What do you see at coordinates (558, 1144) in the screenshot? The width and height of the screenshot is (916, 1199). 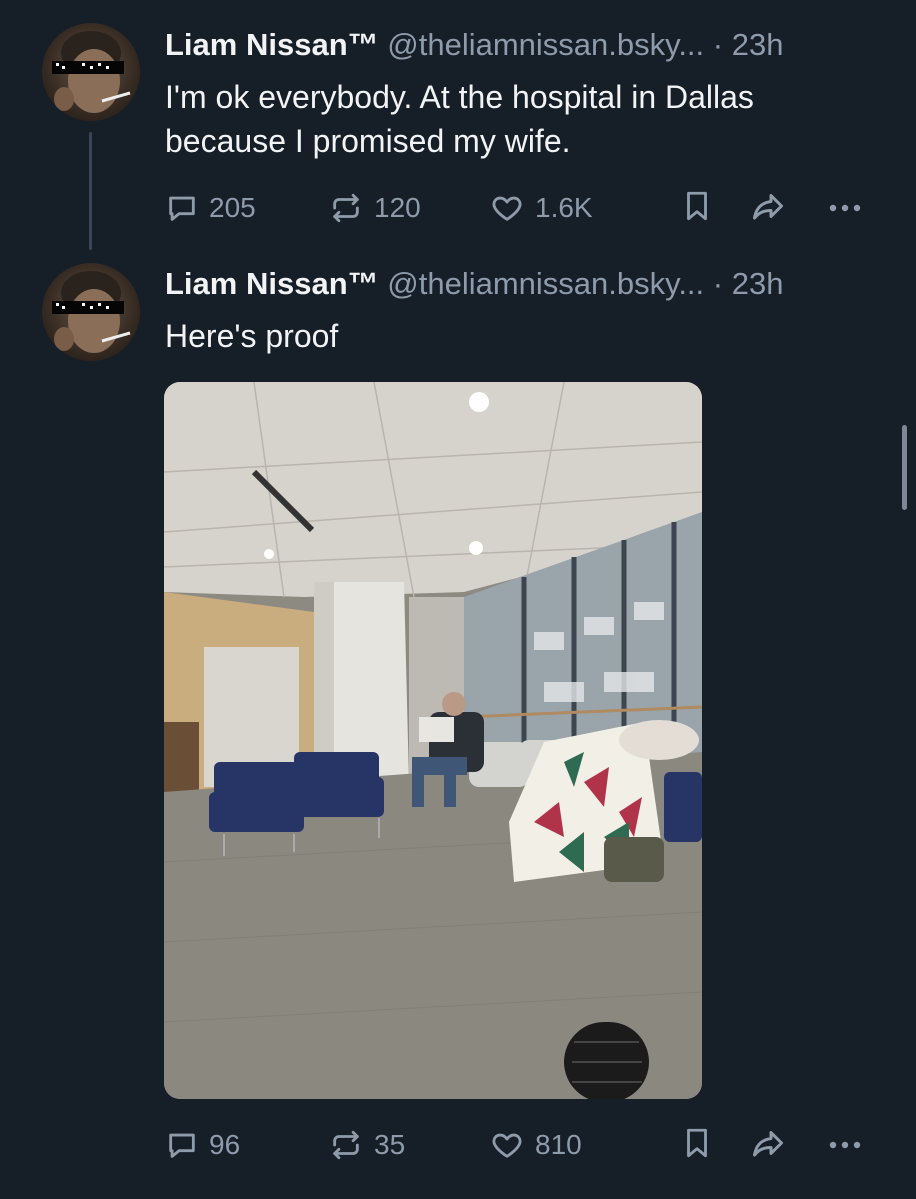 I see `like-count: 810` at bounding box center [558, 1144].